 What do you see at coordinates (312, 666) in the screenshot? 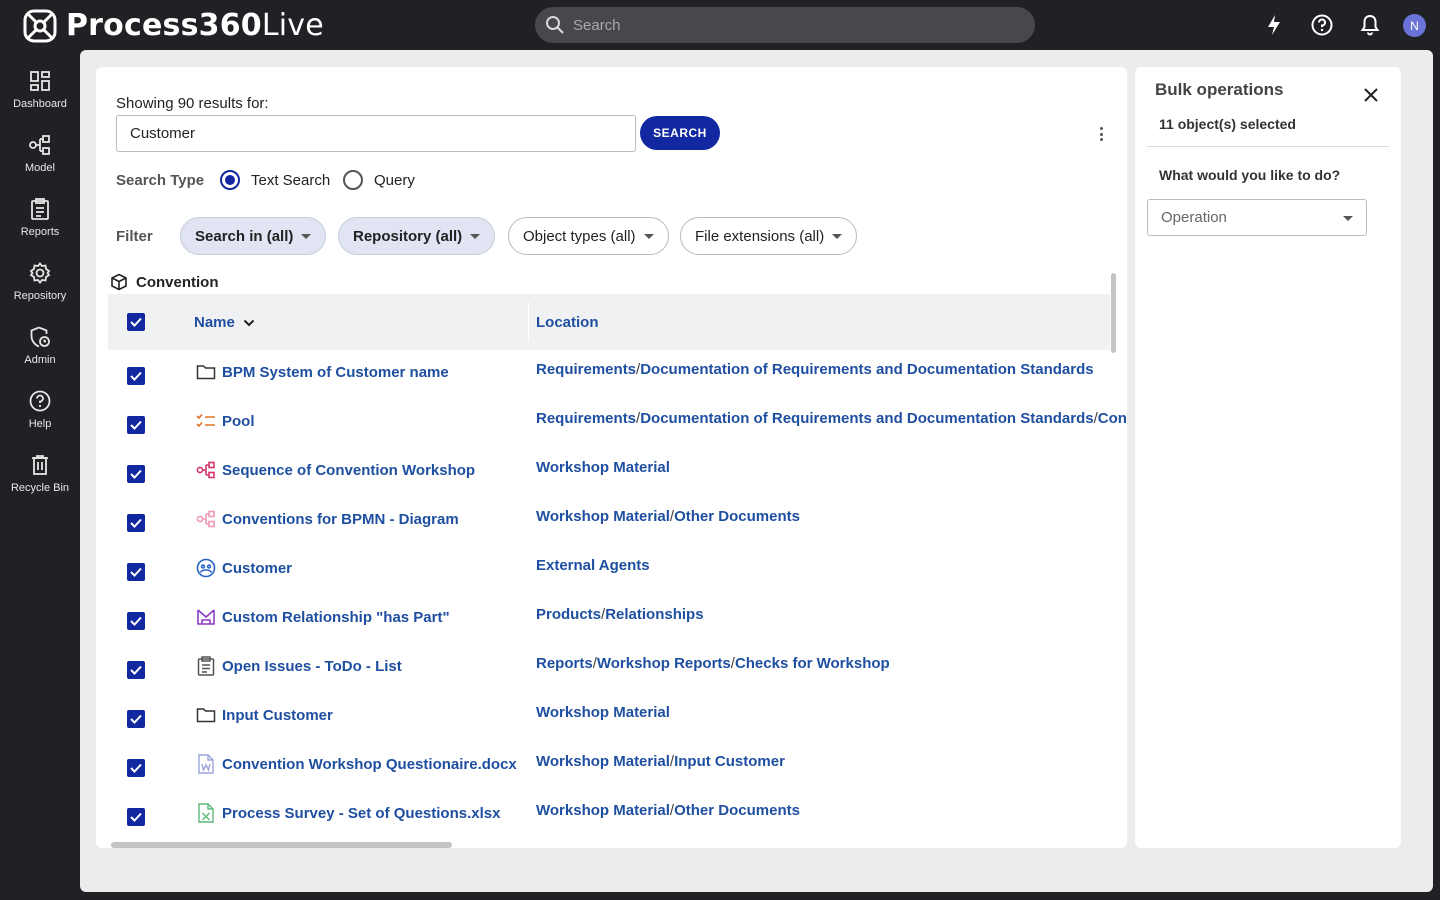
I see `row-name-link: Open Issues - ToDo - List` at bounding box center [312, 666].